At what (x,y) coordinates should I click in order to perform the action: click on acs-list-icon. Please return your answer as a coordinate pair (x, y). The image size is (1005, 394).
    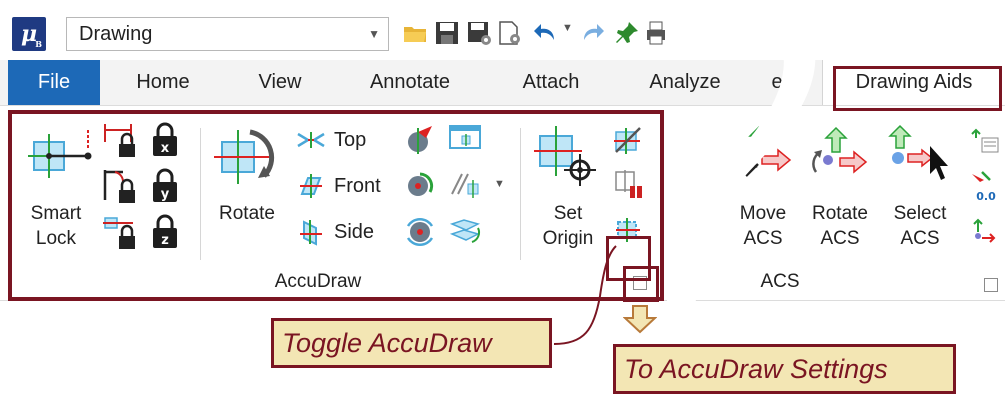
    Looking at the image, I should click on (985, 142).